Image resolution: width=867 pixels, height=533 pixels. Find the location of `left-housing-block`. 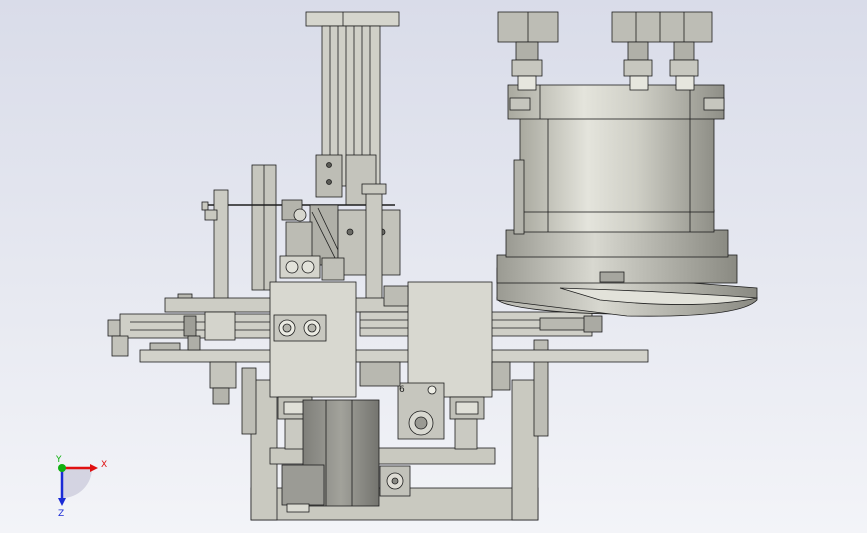

left-housing-block is located at coordinates (313, 339).